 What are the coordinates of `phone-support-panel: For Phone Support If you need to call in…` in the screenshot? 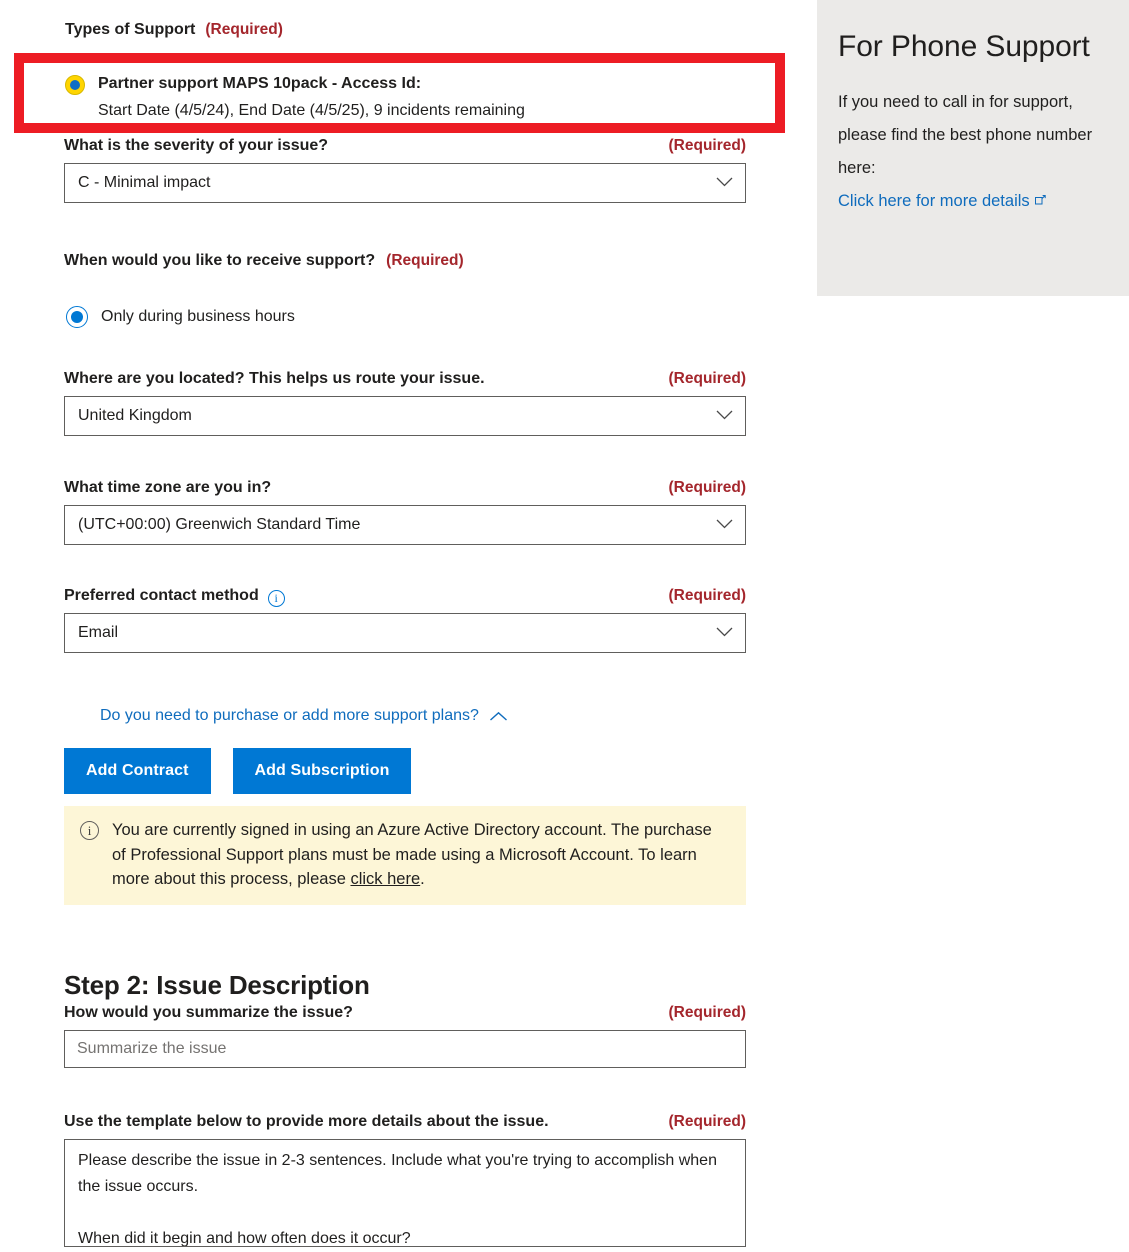 It's located at (973, 148).